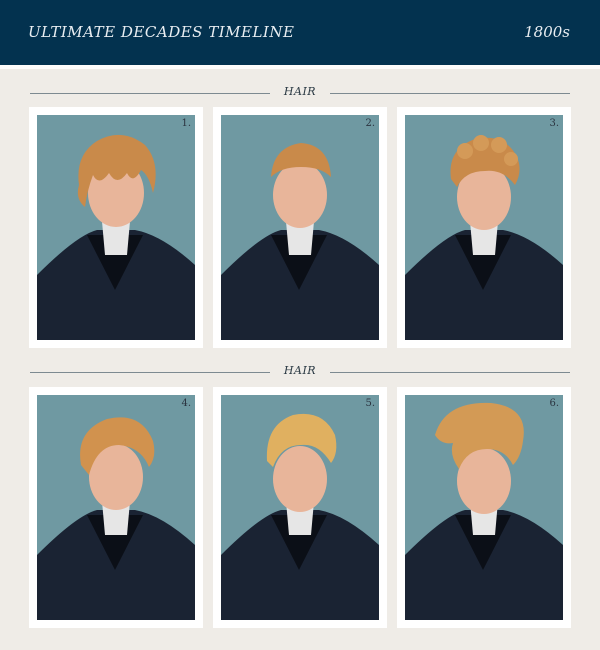 The width and height of the screenshot is (600, 650). I want to click on hair-card: 6., so click(484, 507).